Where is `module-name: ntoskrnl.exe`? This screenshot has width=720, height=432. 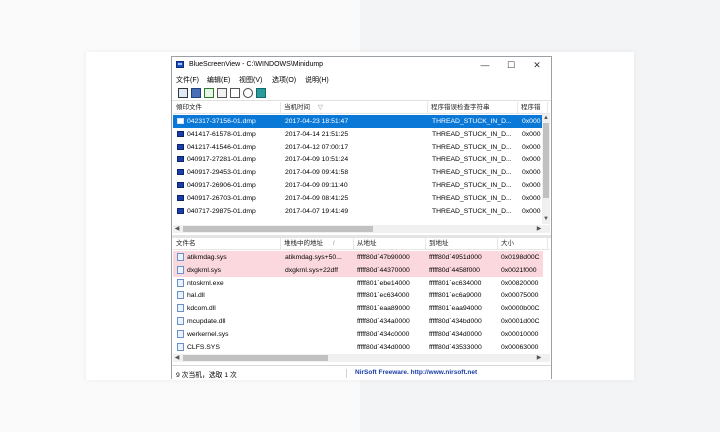
module-name: ntoskrnl.exe is located at coordinates (205, 283).